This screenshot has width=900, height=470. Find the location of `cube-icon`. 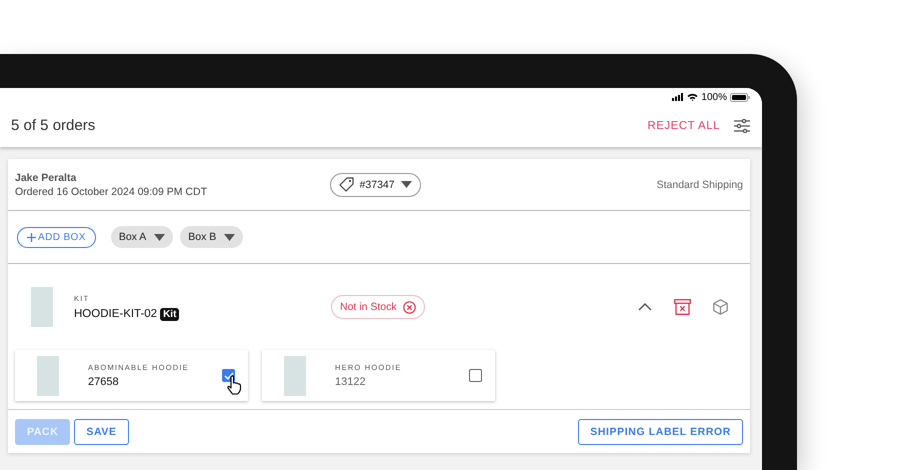

cube-icon is located at coordinates (720, 307).